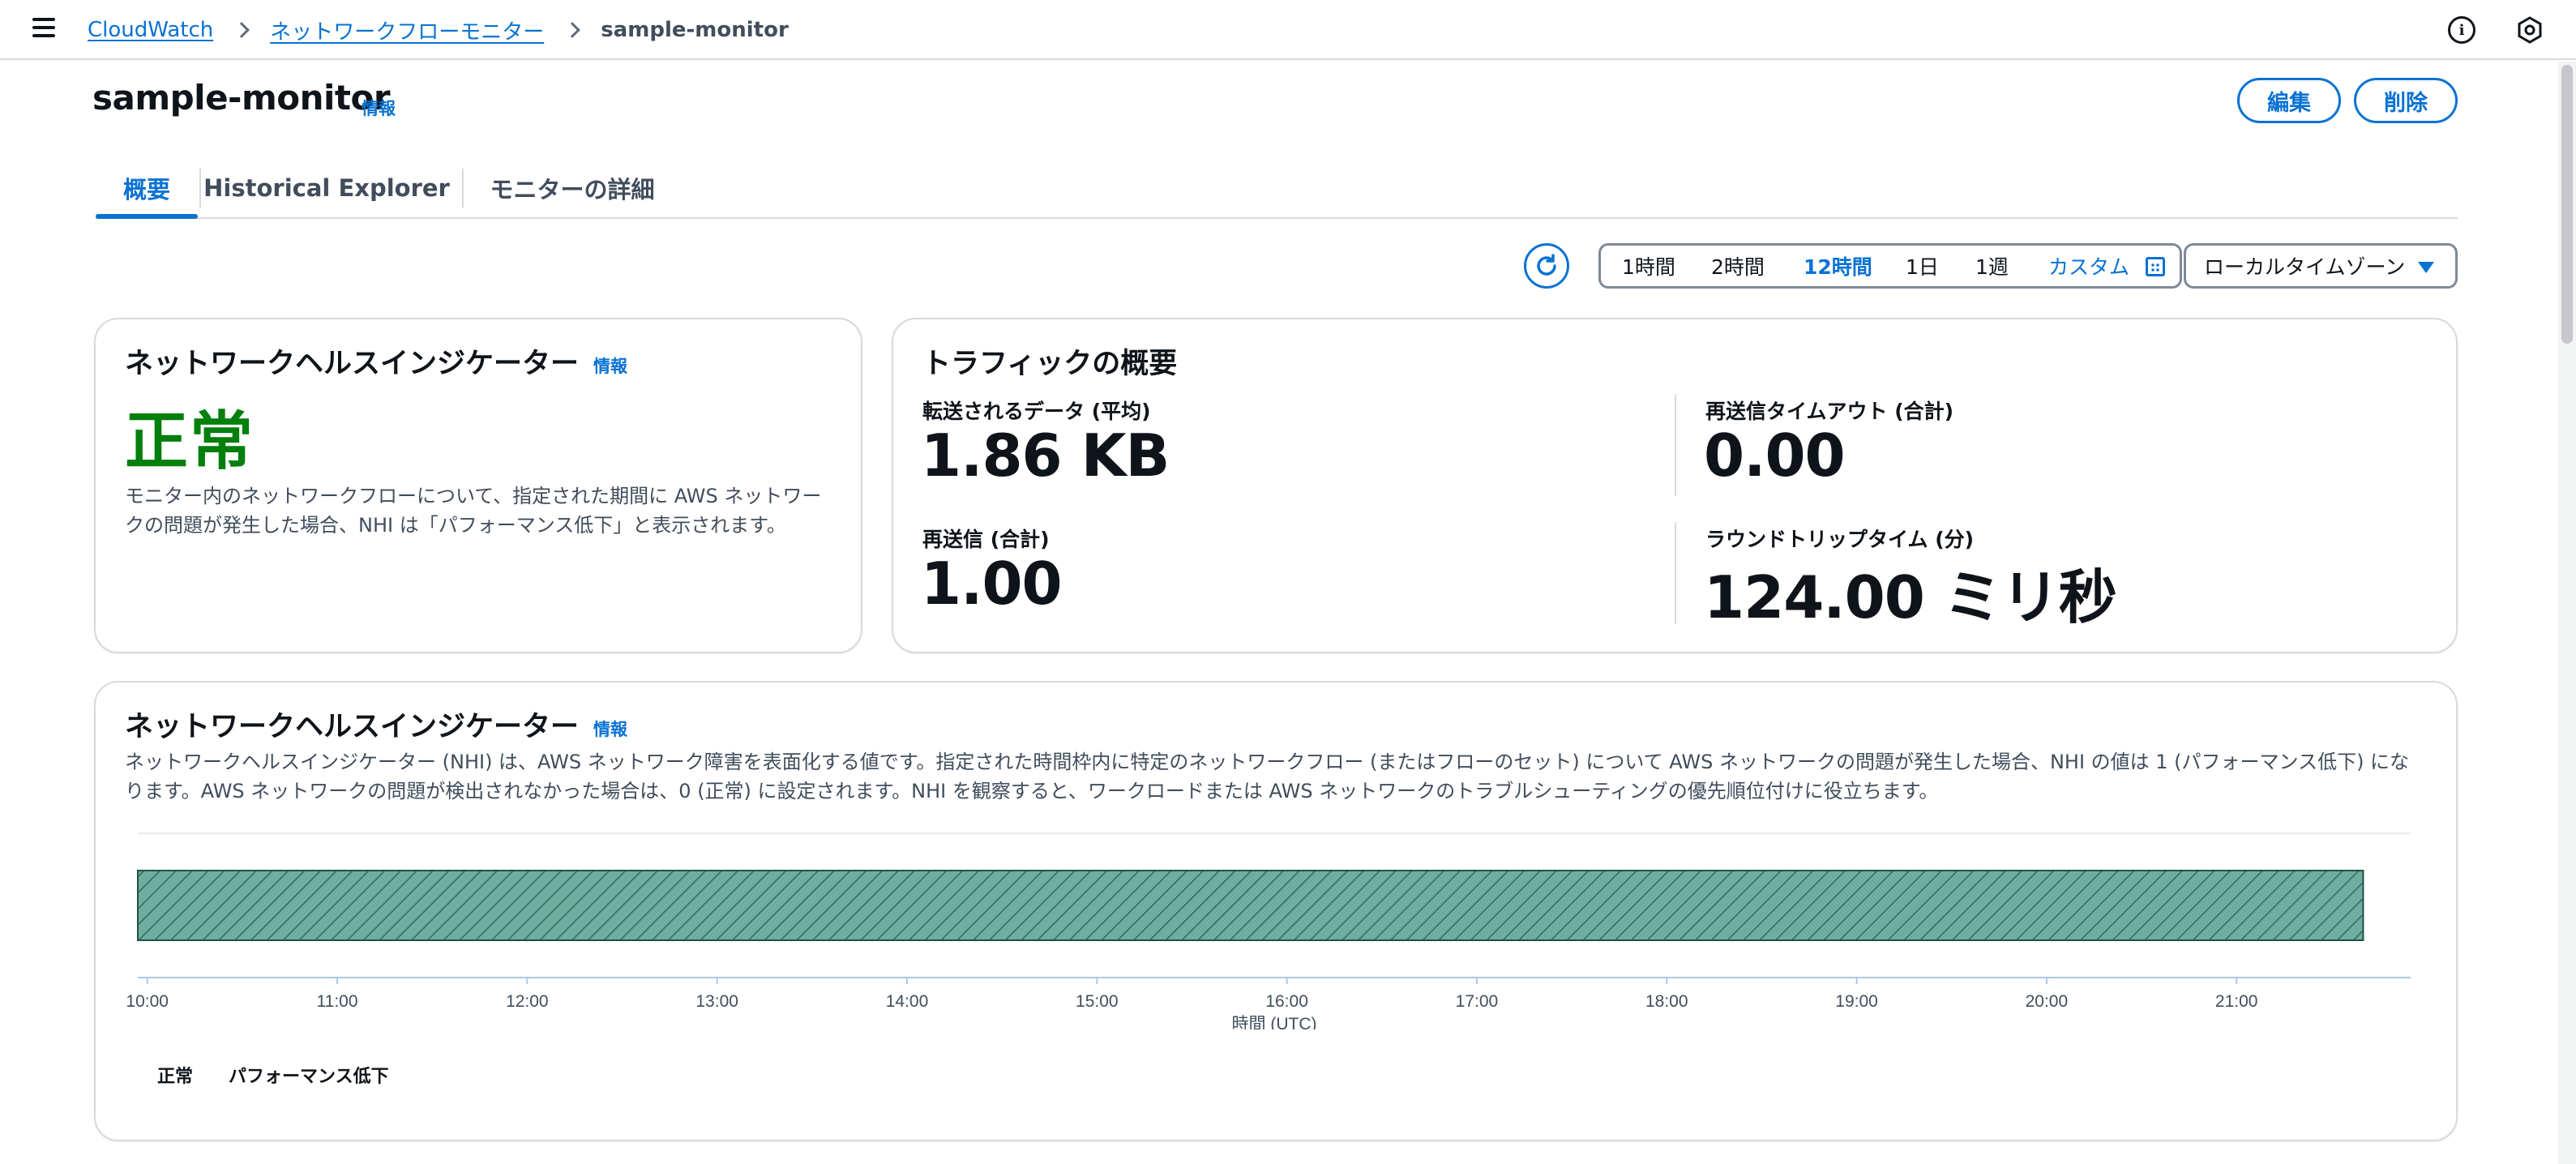 The width and height of the screenshot is (2576, 1164). Describe the element at coordinates (147, 1001) in the screenshot. I see `chart-x-tick-label: 10:00` at that location.